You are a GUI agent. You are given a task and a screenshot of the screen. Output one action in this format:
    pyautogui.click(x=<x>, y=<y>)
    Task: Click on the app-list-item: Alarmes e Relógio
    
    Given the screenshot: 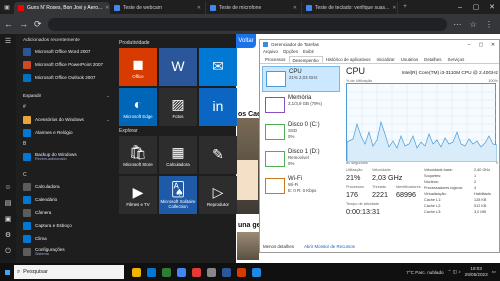 What is the action you would take?
    pyautogui.click(x=67, y=132)
    